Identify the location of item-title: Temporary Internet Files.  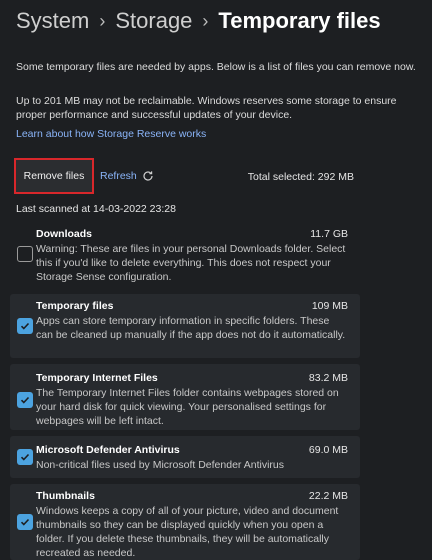
(97, 378).